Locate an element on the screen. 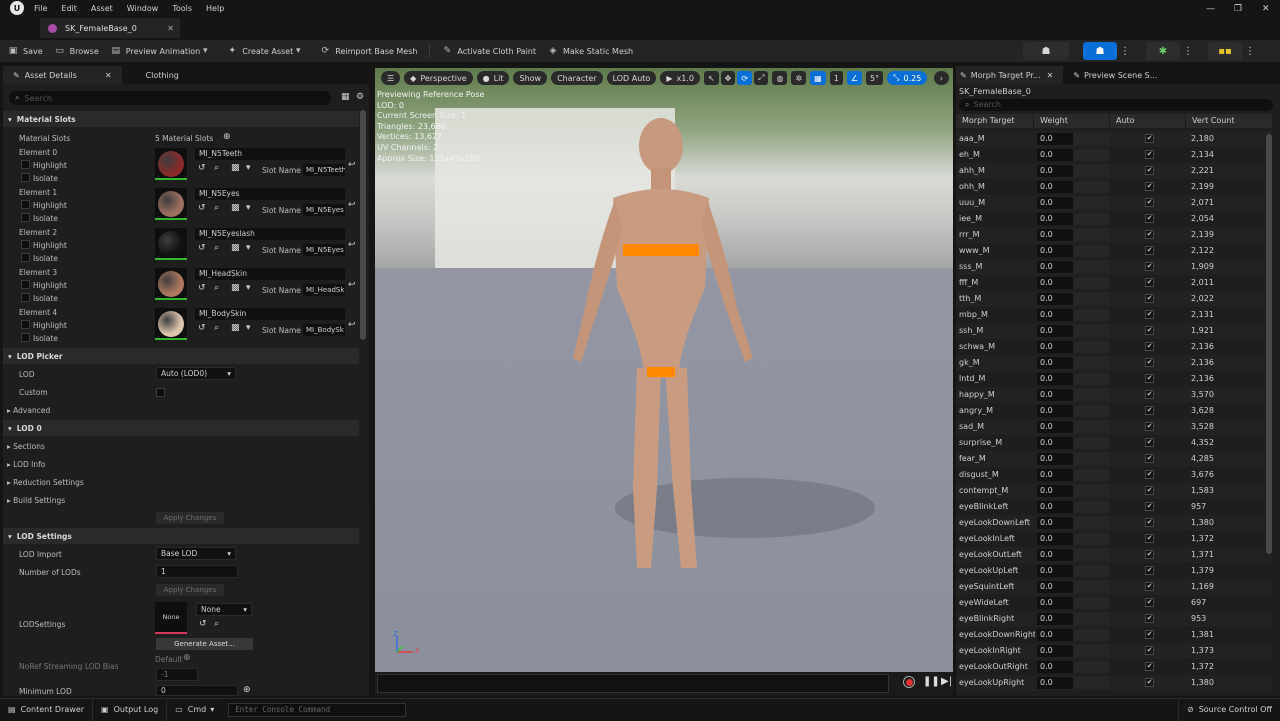  add-slot-icon: ⊕ is located at coordinates (227, 137).